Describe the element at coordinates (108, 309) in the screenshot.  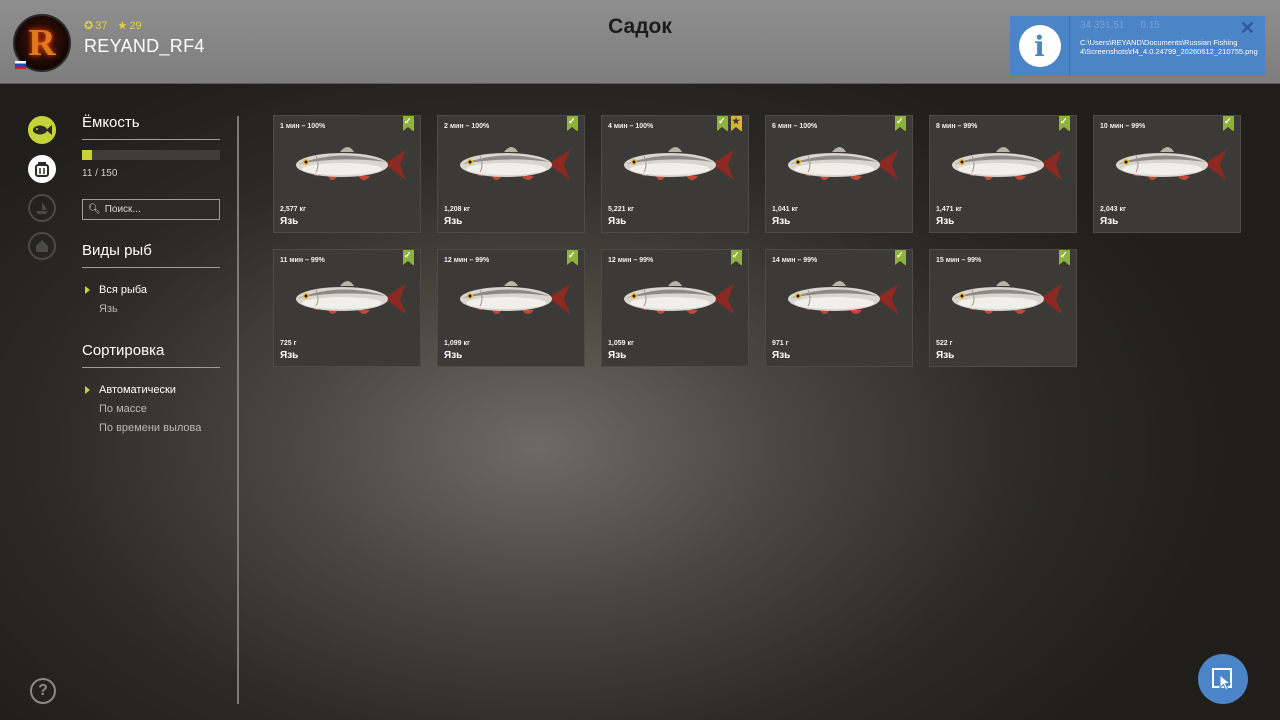
I see `species-label: Язь` at that location.